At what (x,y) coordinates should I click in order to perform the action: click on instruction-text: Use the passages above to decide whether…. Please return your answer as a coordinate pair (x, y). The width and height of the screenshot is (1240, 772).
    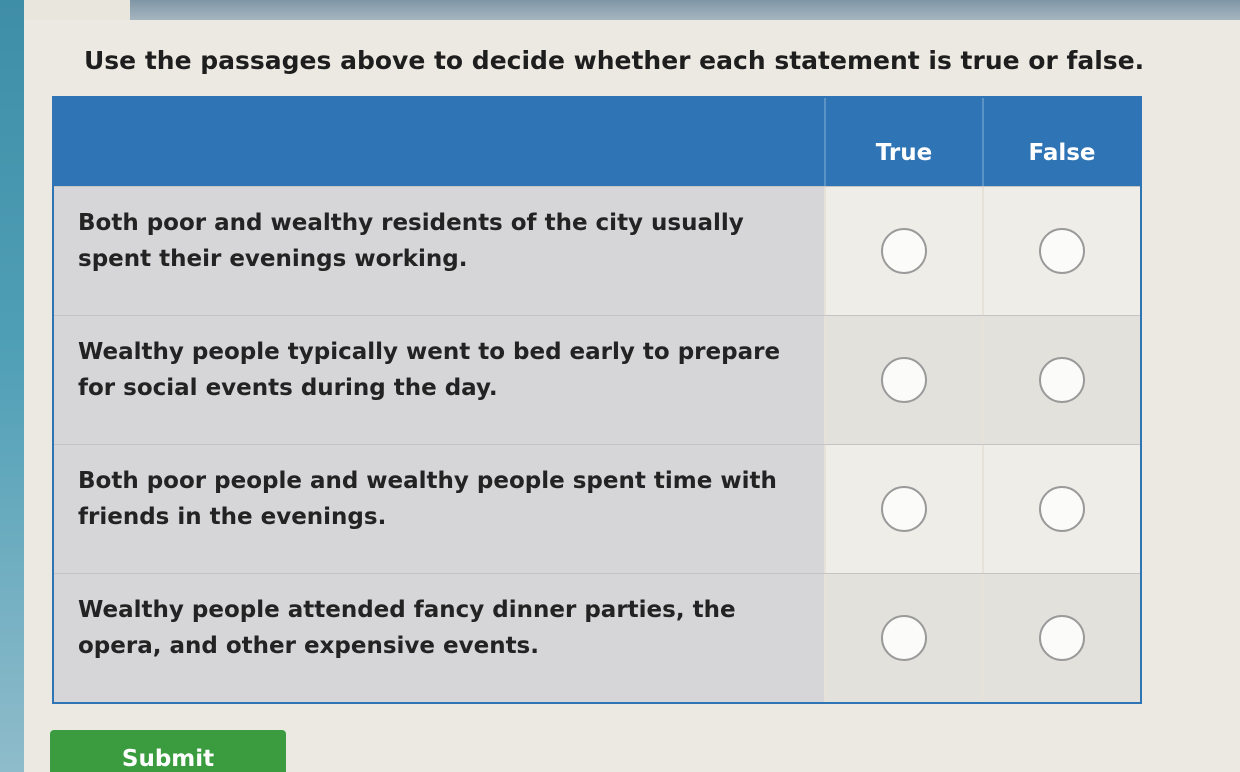
    Looking at the image, I should click on (614, 60).